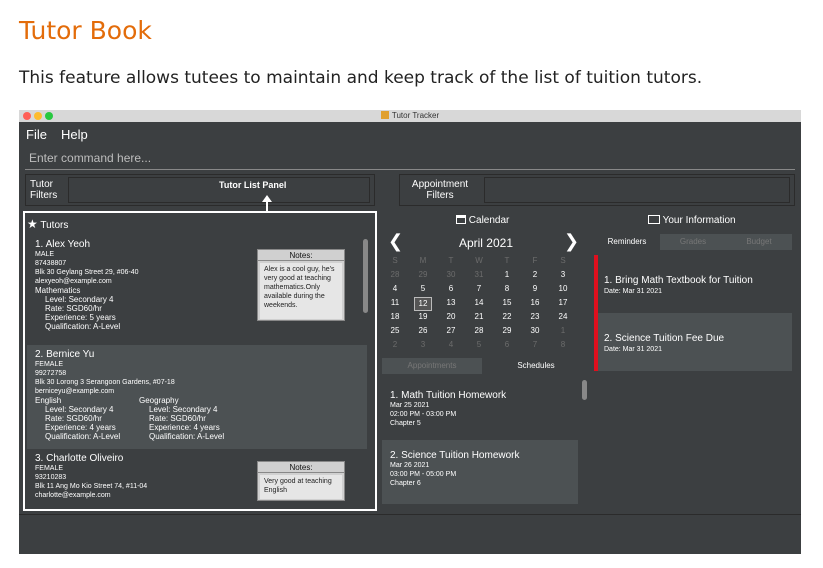  What do you see at coordinates (384, 115) in the screenshot?
I see `app-logo-icon` at bounding box center [384, 115].